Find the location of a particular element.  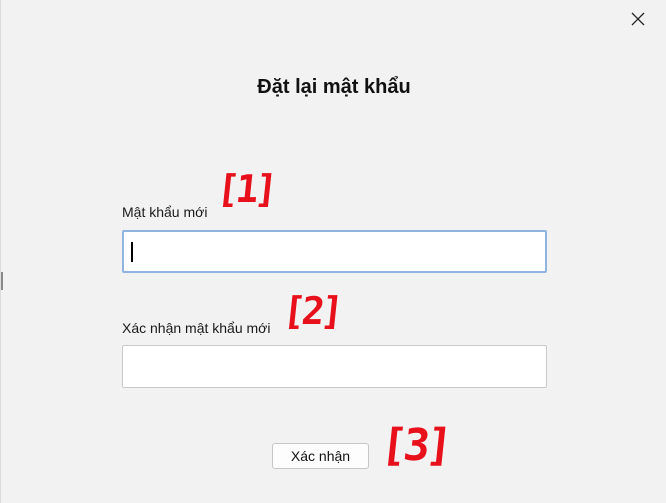

close-icon is located at coordinates (638, 19).